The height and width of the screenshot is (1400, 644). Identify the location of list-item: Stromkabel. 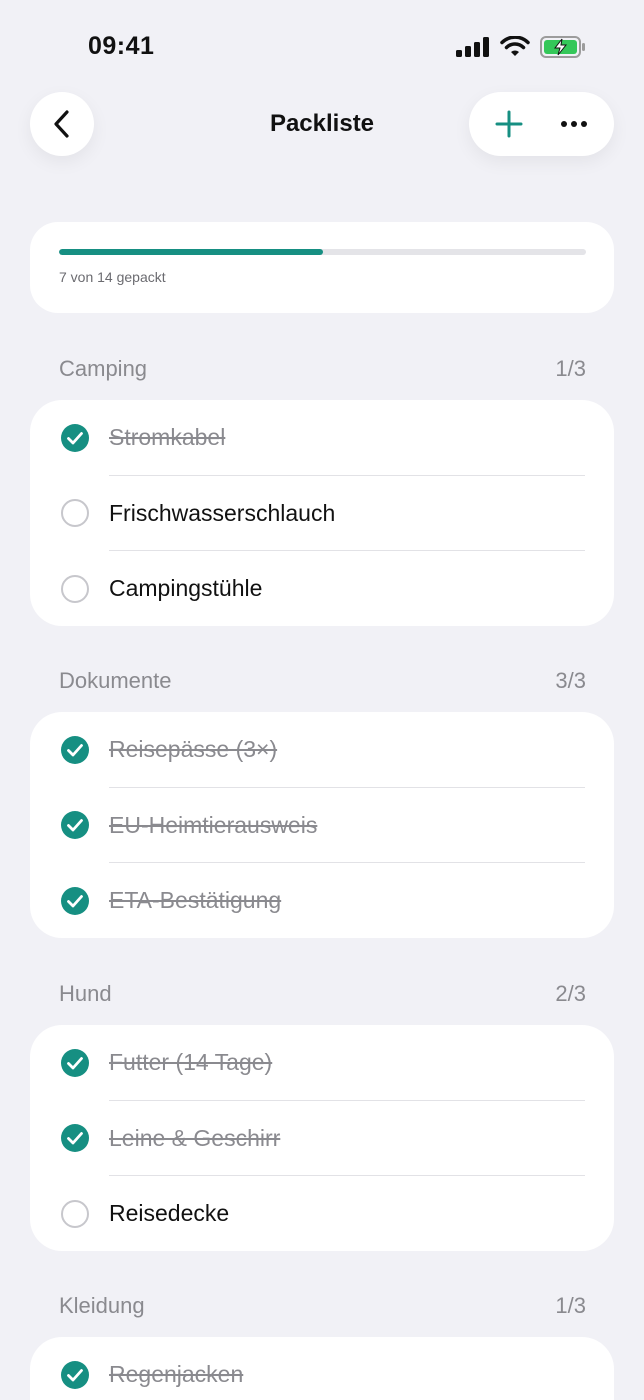
(322, 438).